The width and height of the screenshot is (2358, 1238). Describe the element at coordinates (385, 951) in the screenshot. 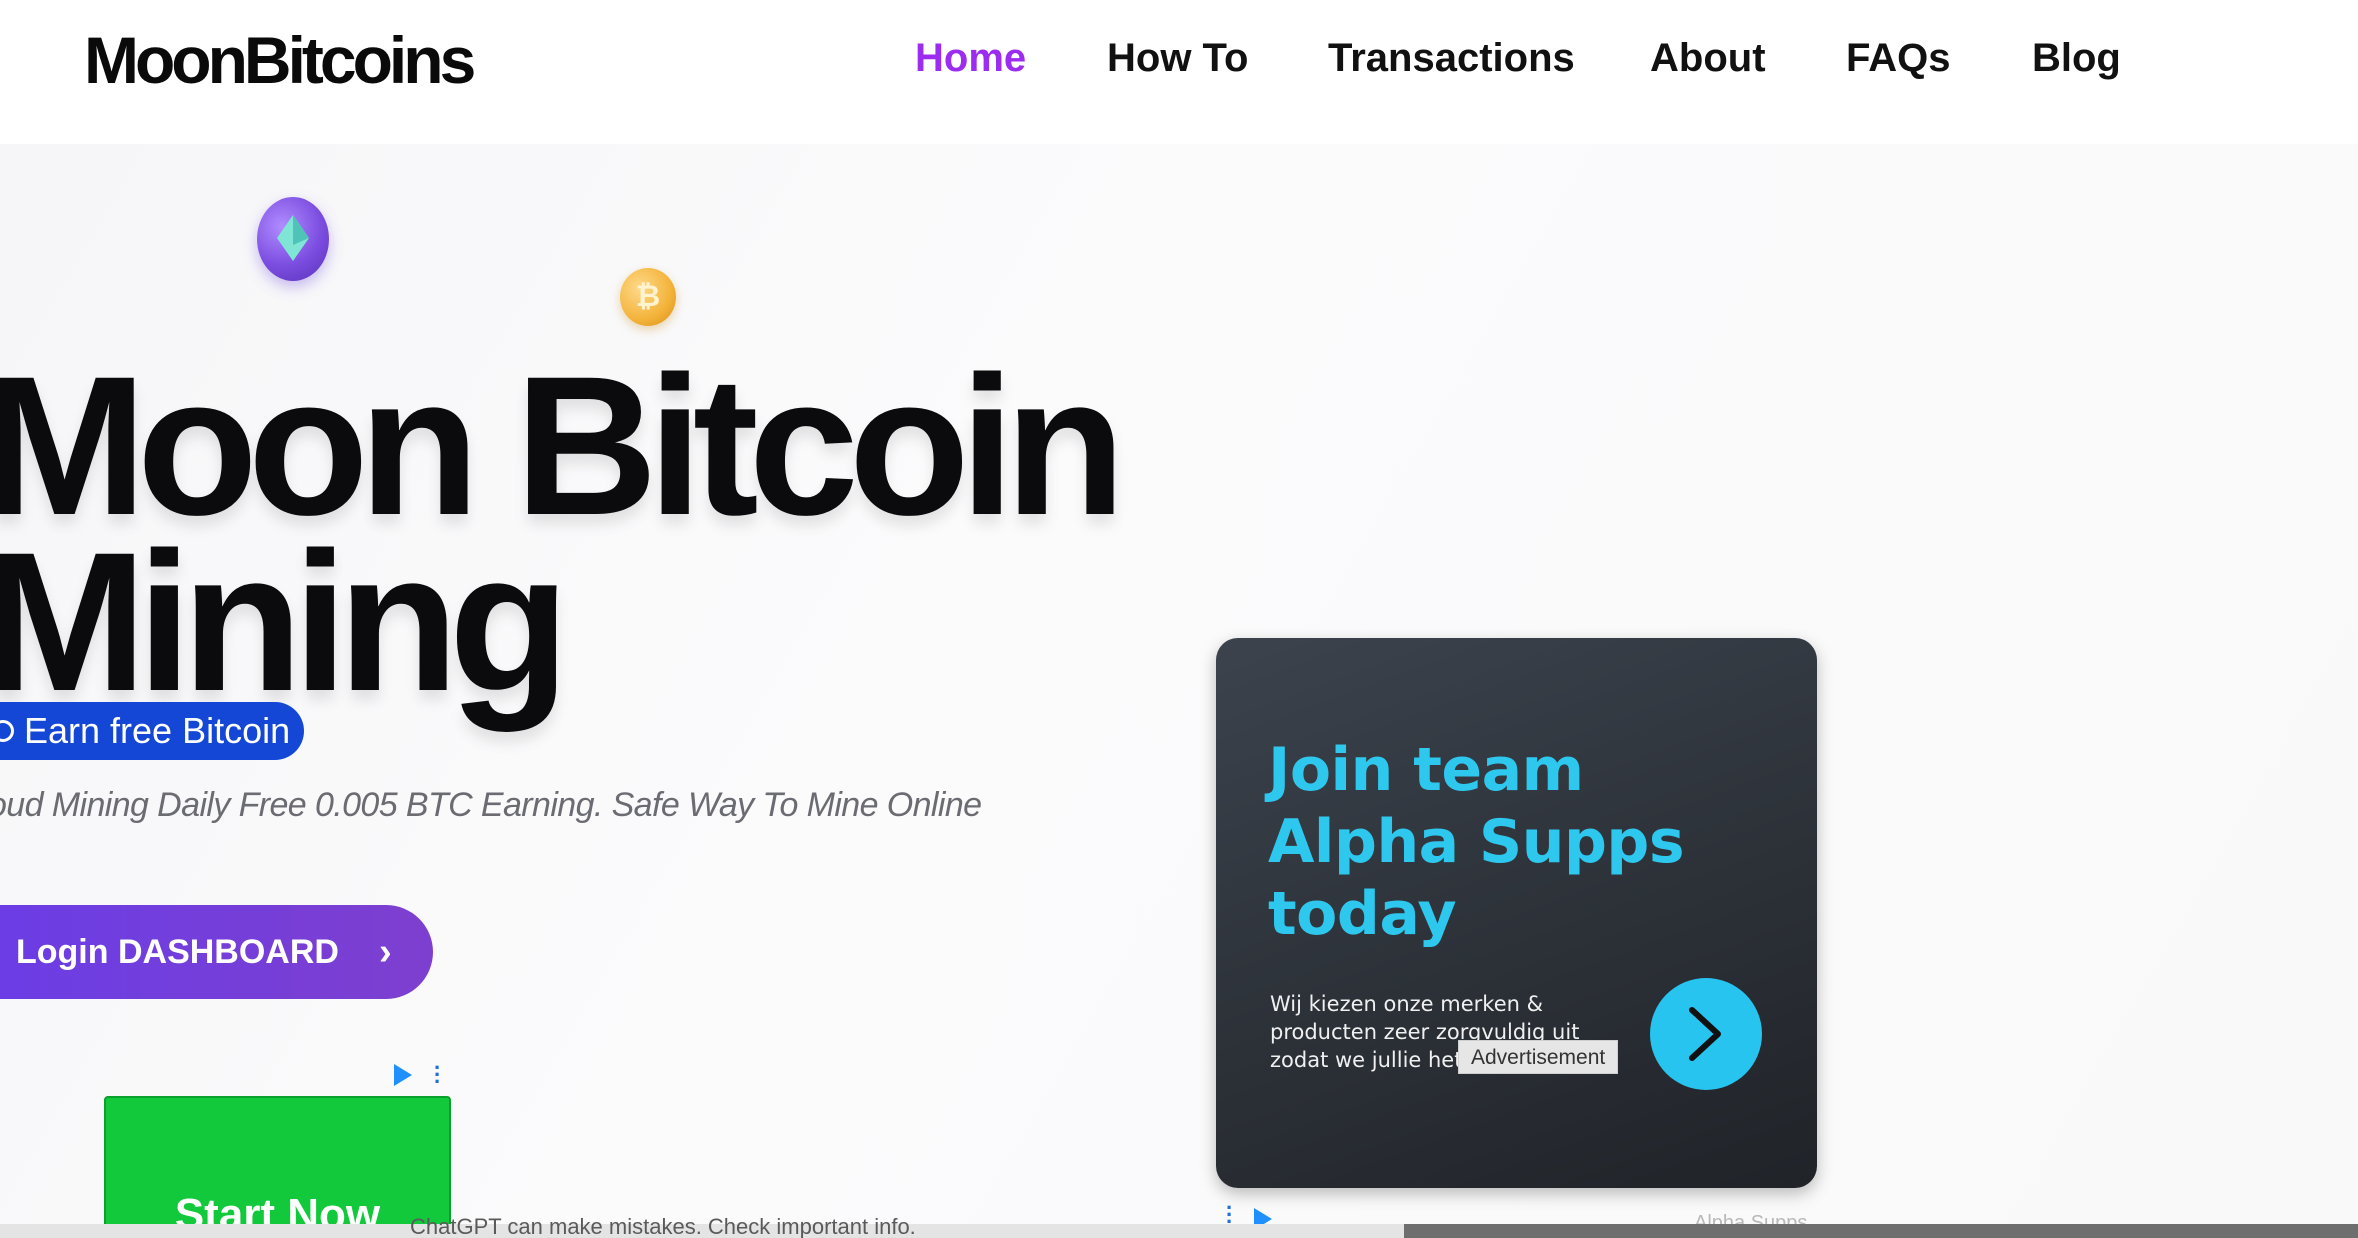

I see `chevron-right-icon: ›` at that location.